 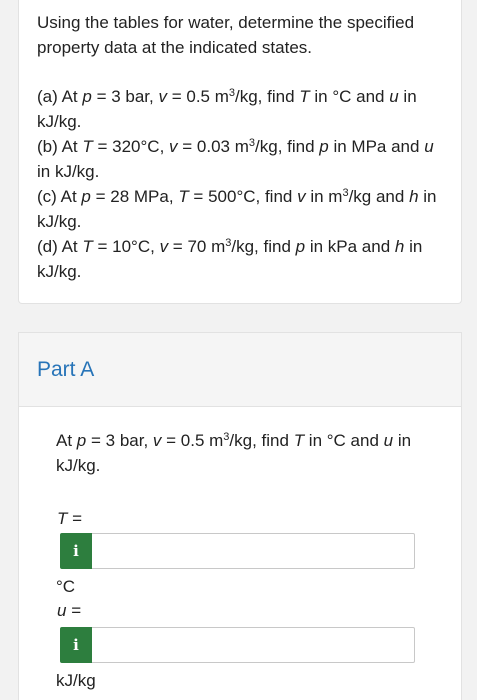 What do you see at coordinates (76, 680) in the screenshot?
I see `answer-u-unit: kJ/kg` at bounding box center [76, 680].